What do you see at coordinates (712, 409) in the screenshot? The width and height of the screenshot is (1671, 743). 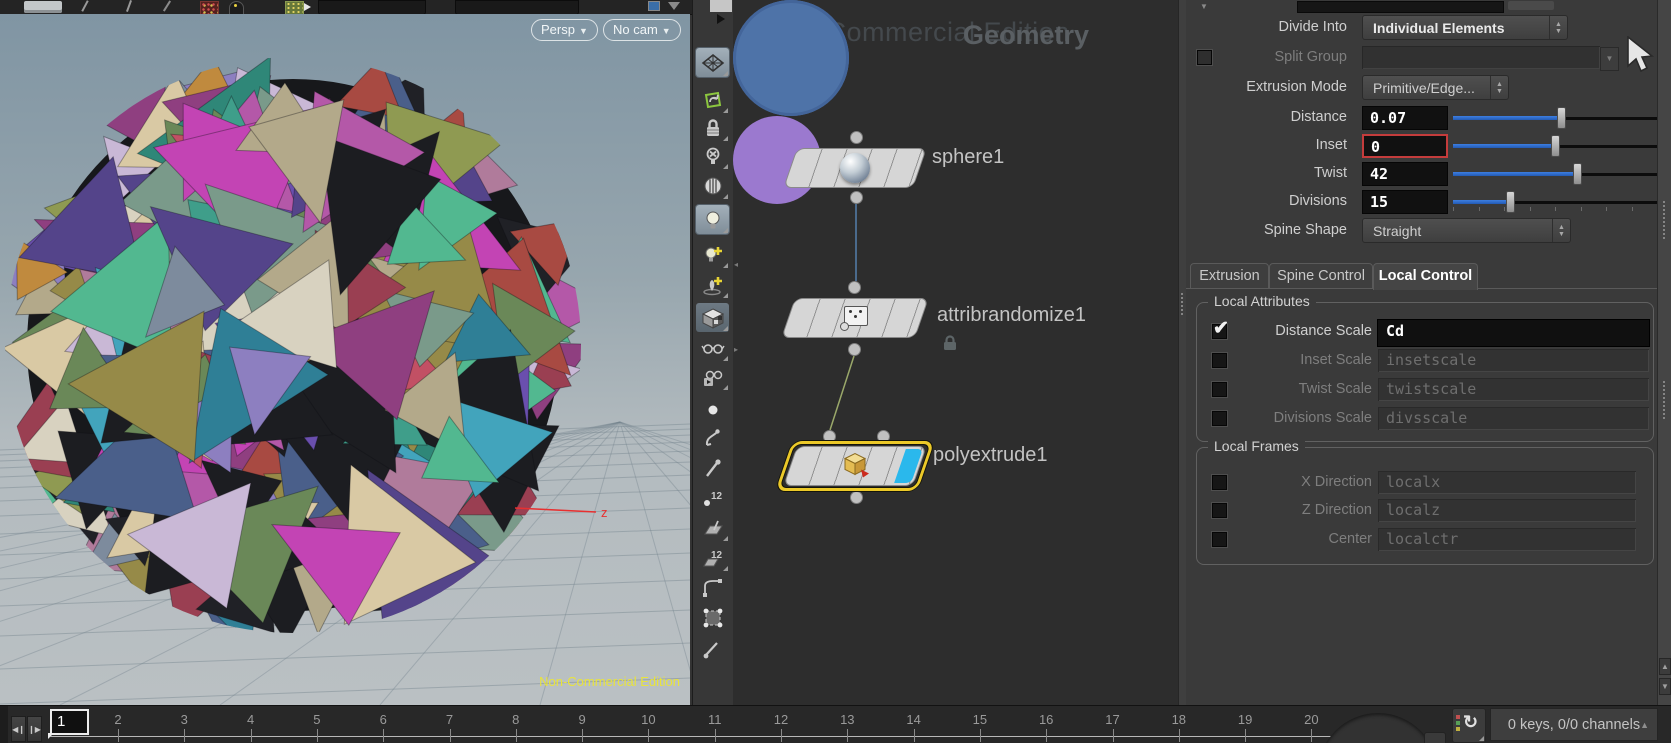 I see `display-points-icon` at bounding box center [712, 409].